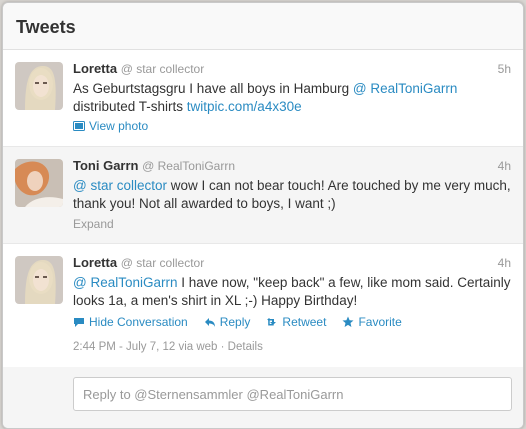 The image size is (526, 429). I want to click on photo-url-link: twitpic.com/a4x30e, so click(244, 106).